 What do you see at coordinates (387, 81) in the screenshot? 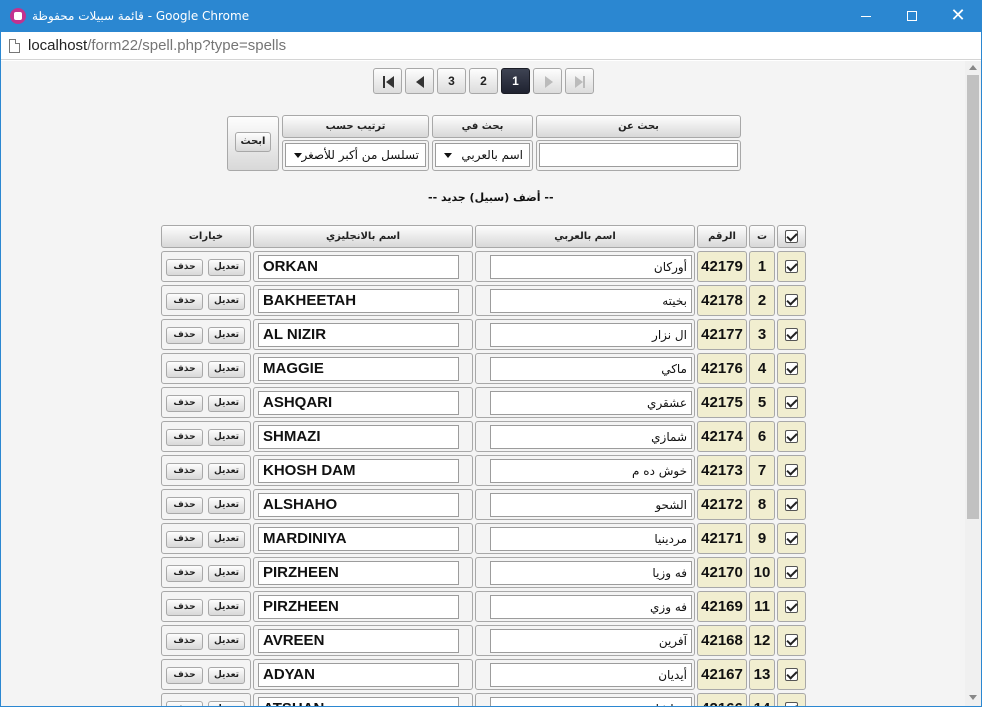
I see `first-page-button` at bounding box center [387, 81].